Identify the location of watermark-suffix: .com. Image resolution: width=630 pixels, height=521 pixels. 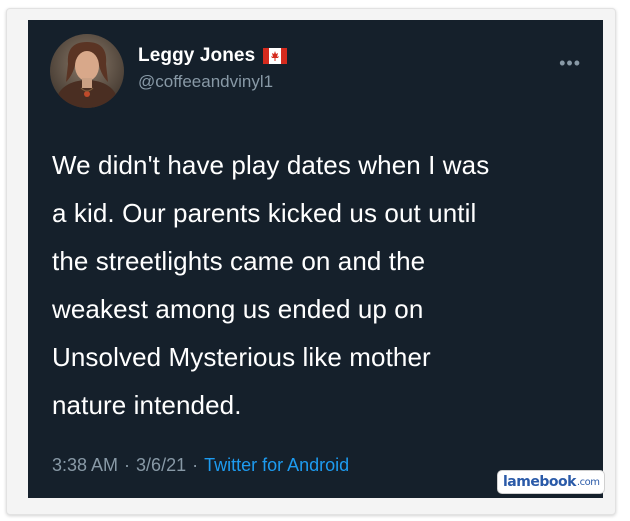
(588, 482).